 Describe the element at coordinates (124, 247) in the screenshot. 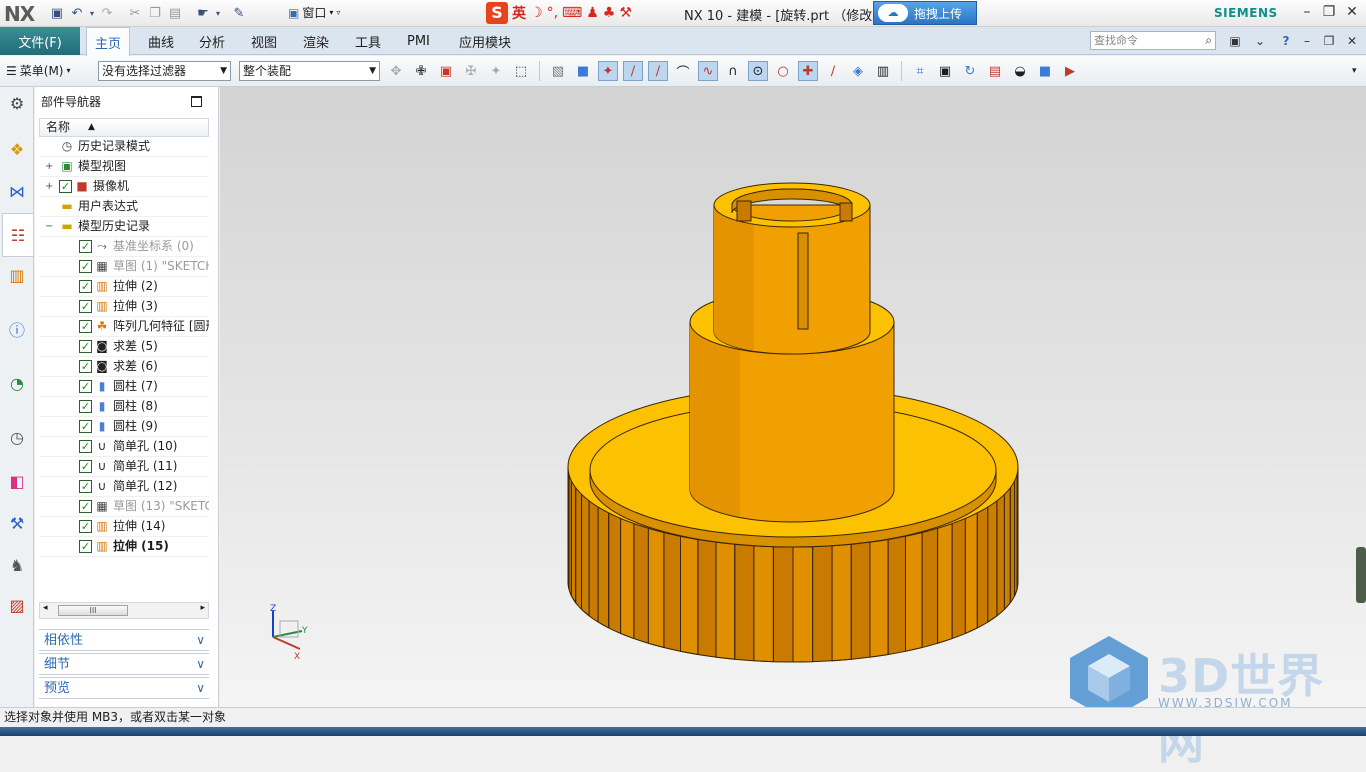

I see `tree-node: ✓ ⤳ 基准坐标系 (0)` at that location.